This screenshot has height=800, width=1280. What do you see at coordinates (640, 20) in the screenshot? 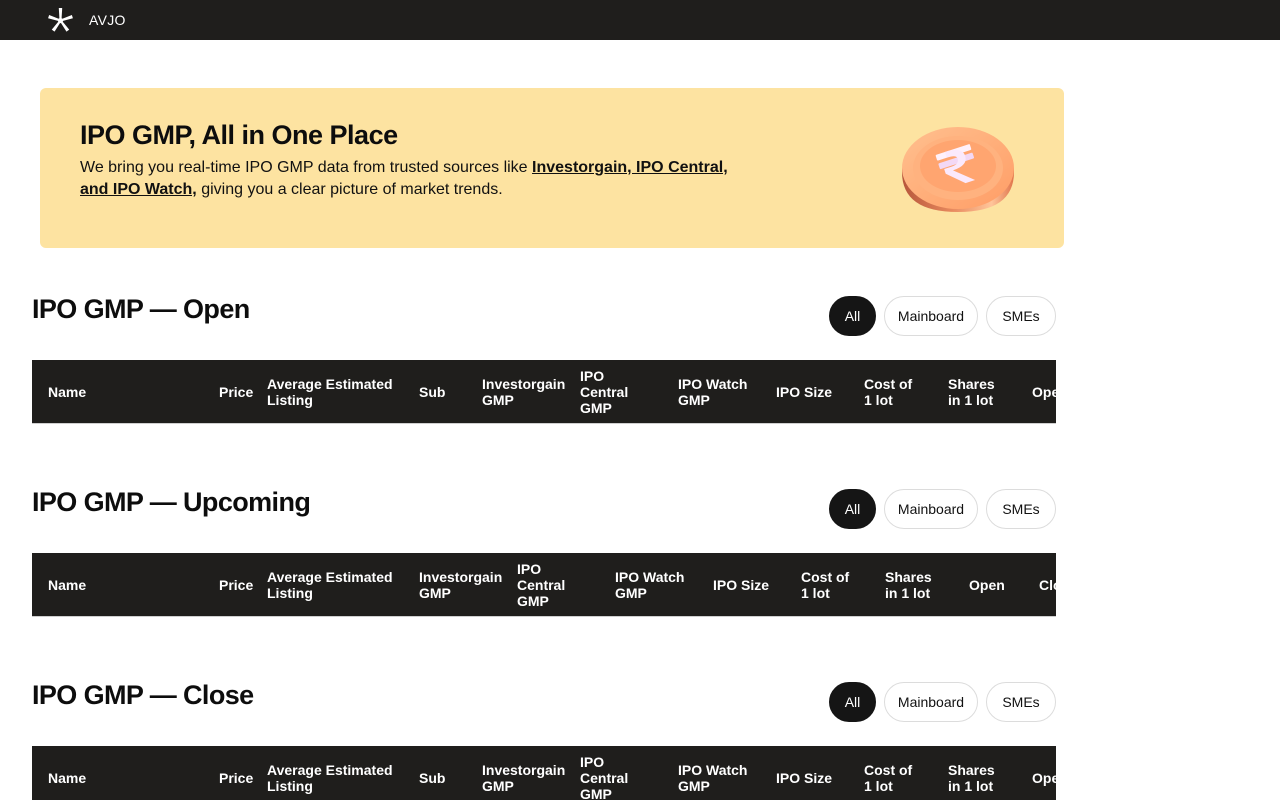
I see `top-navbar: AVJO` at bounding box center [640, 20].